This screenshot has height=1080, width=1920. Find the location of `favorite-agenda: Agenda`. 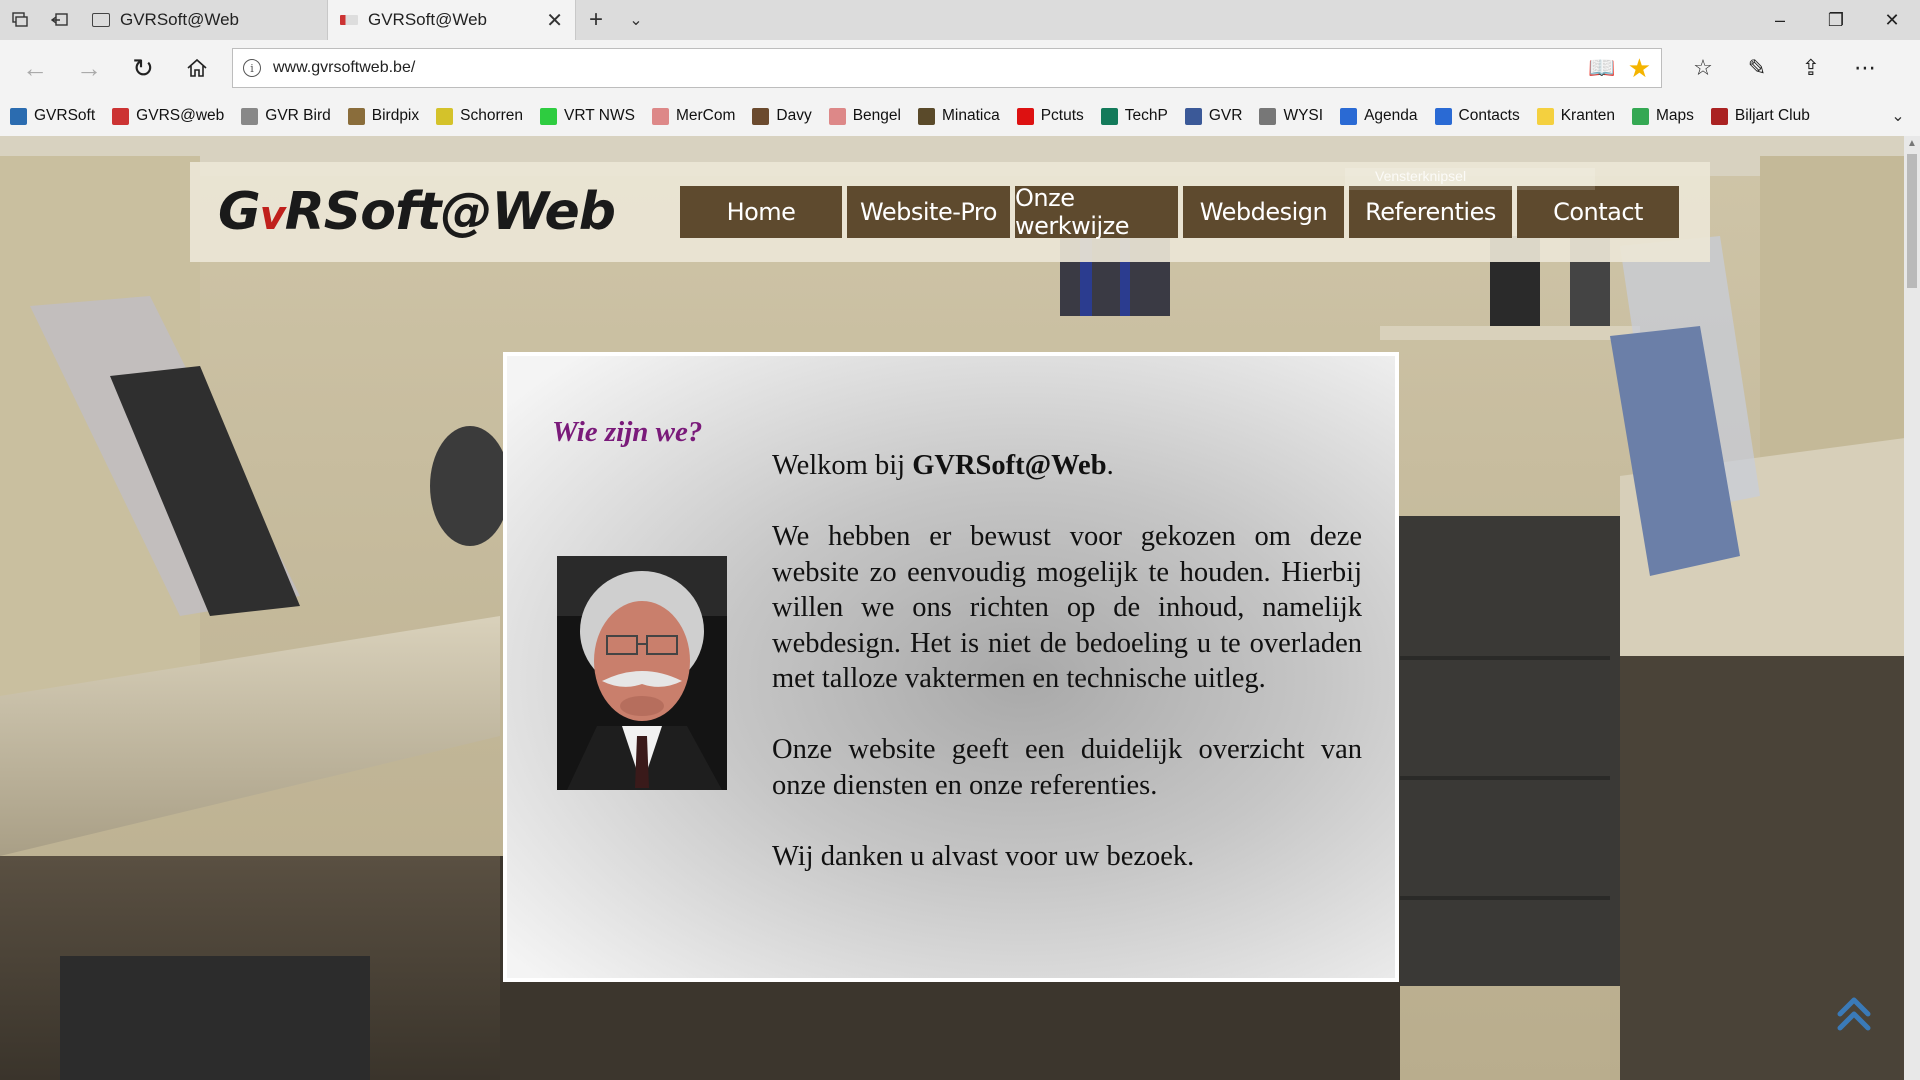

favorite-agenda: Agenda is located at coordinates (1379, 116).